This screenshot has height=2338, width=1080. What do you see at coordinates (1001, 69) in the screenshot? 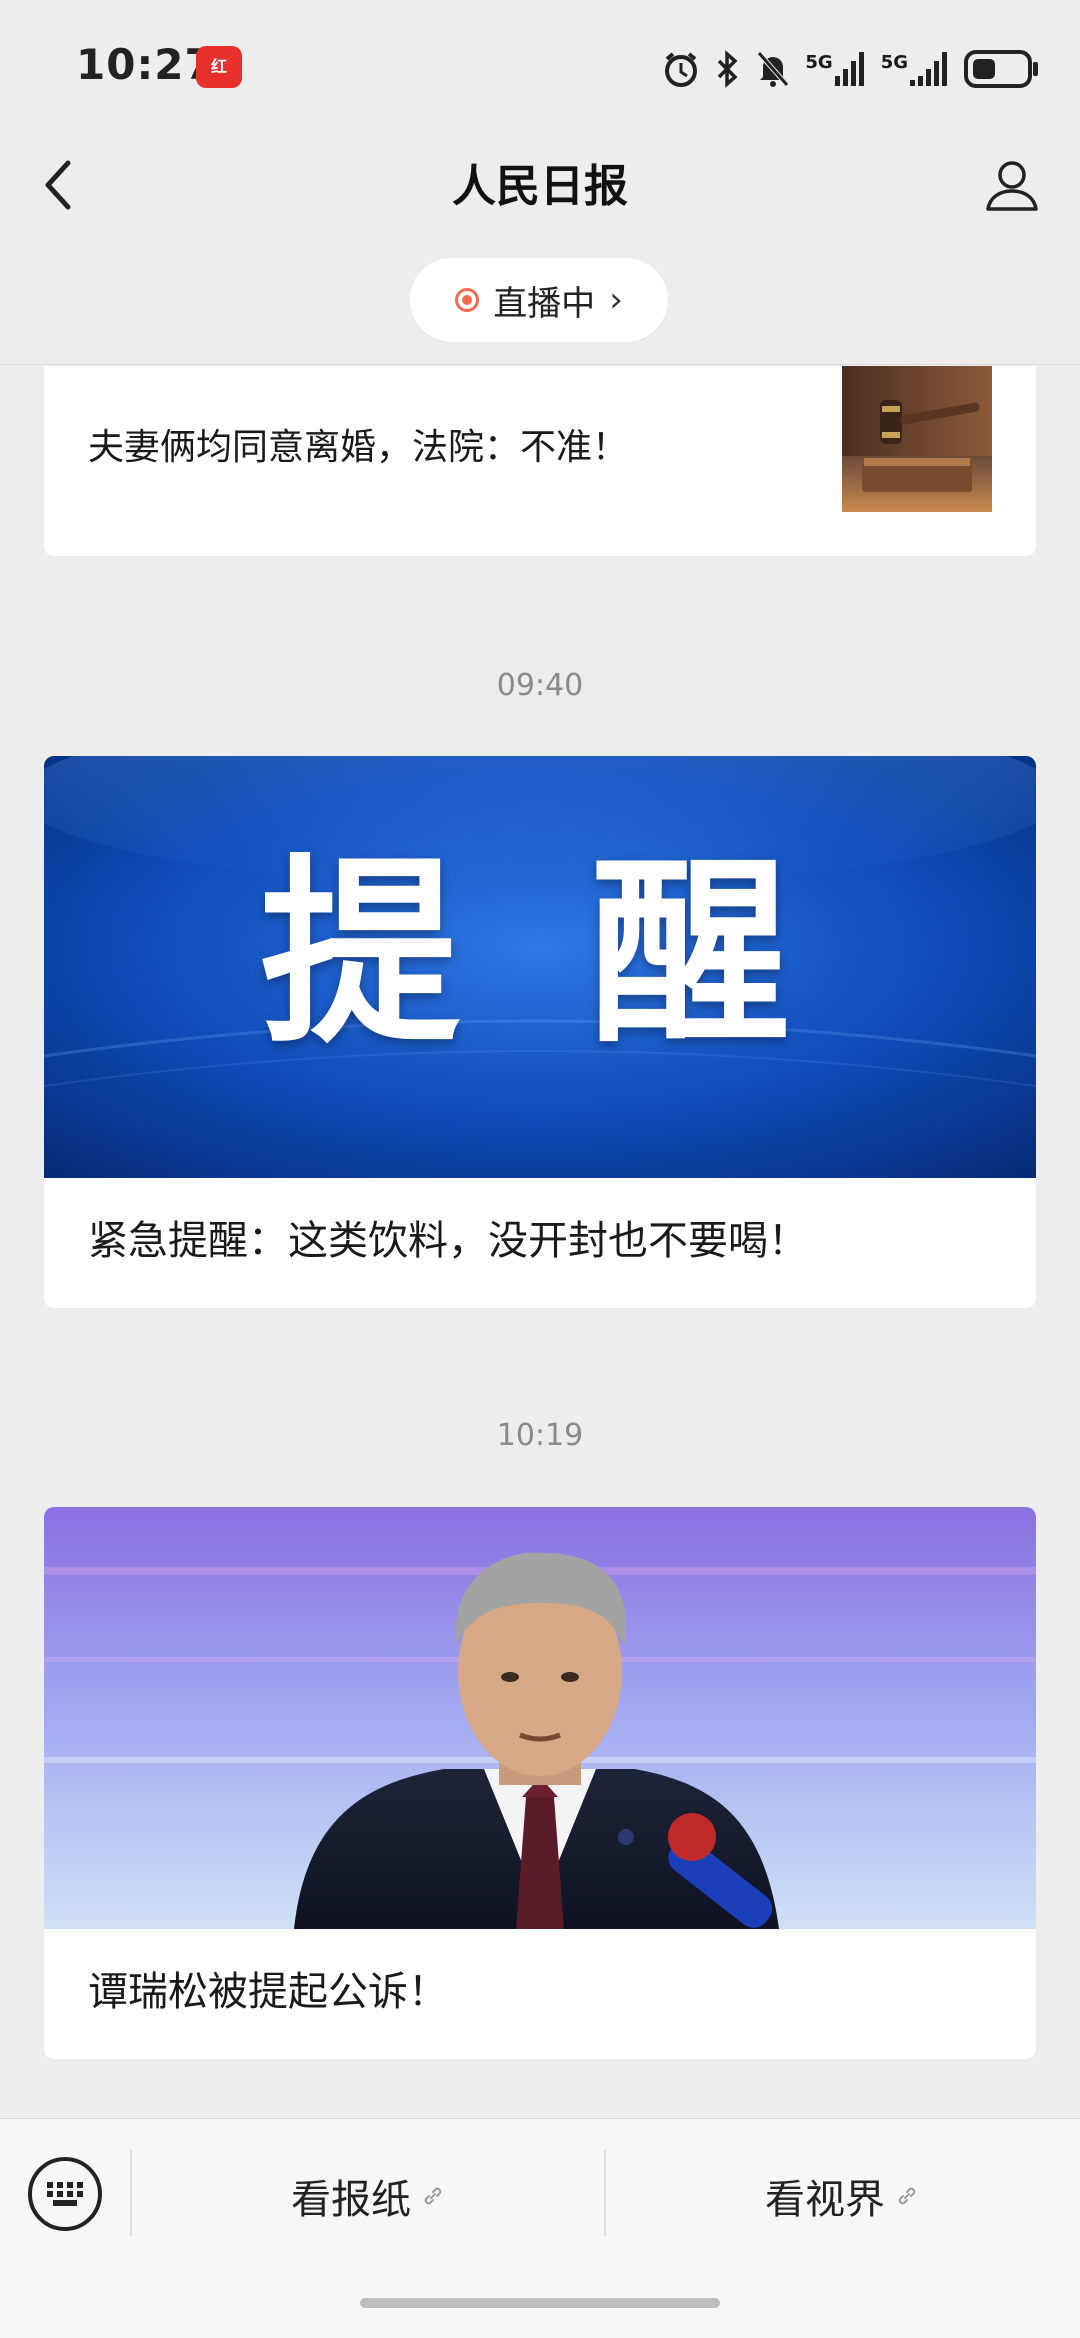
I see `battery-icon` at bounding box center [1001, 69].